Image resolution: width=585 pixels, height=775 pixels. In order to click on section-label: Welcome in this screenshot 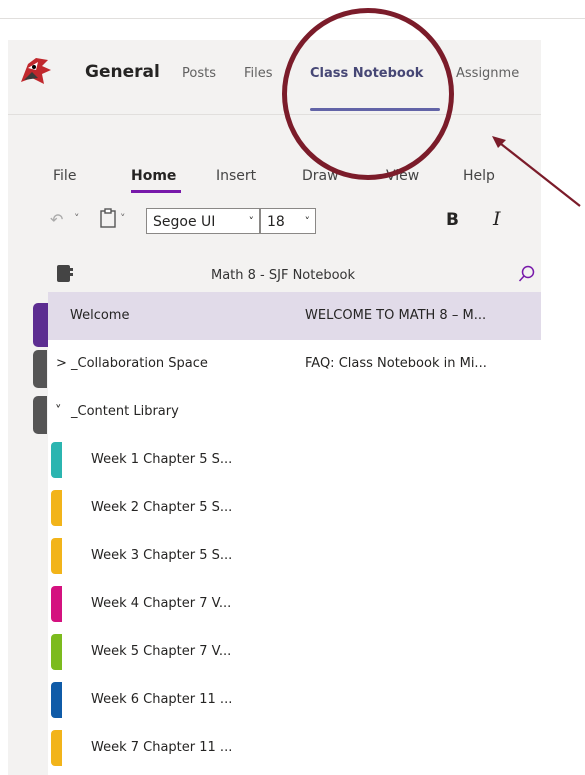, I will do `click(100, 315)`.